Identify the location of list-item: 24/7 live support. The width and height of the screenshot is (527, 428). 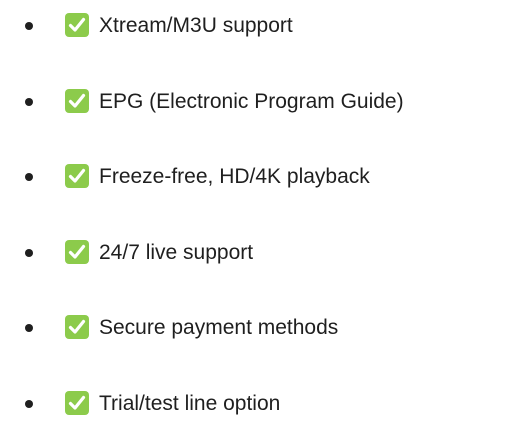
(263, 253).